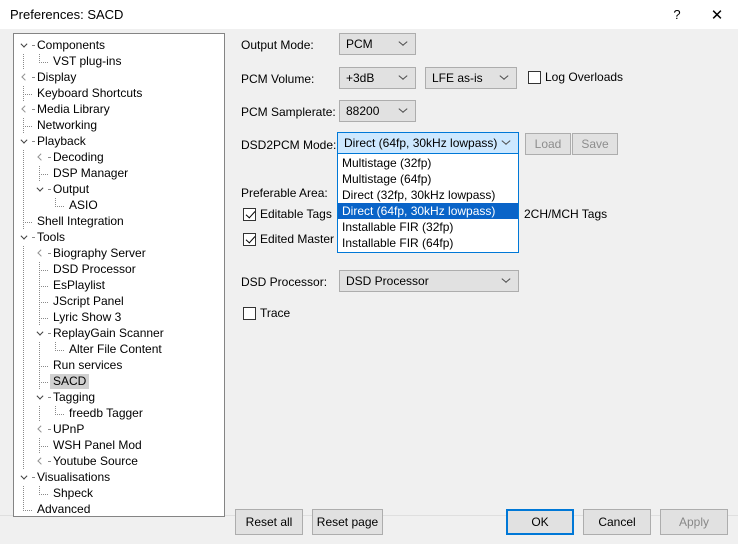 This screenshot has width=738, height=544. Describe the element at coordinates (119, 190) in the screenshot. I see `sidebar-item-output: Output` at that location.